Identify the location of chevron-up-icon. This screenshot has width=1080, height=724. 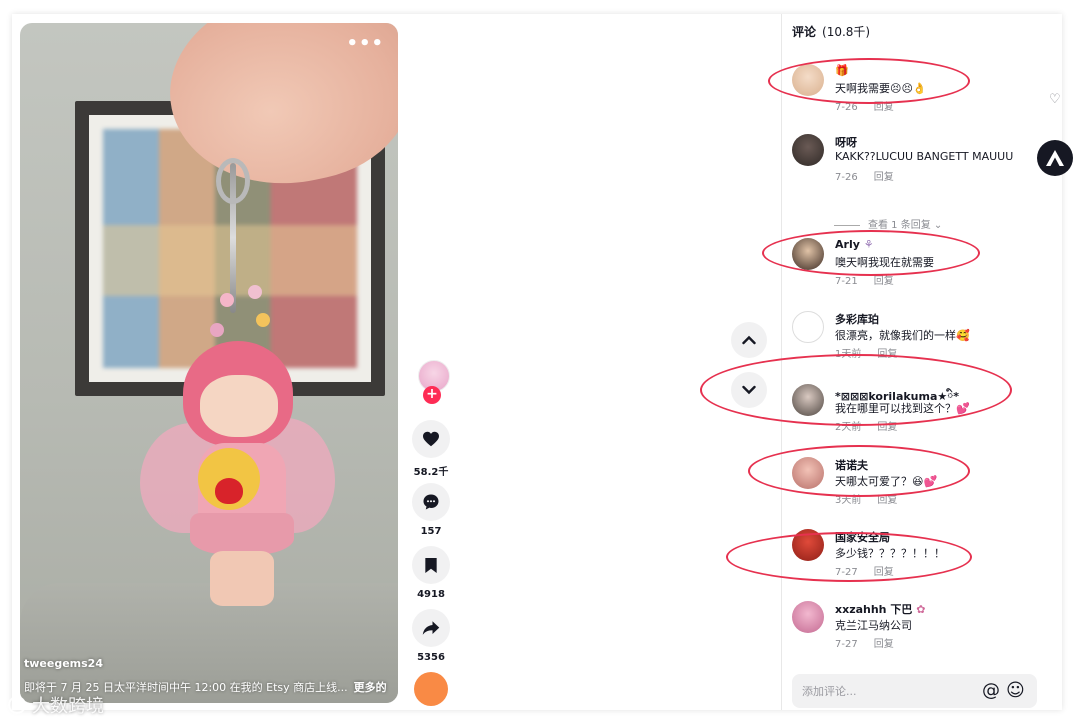
(749, 340).